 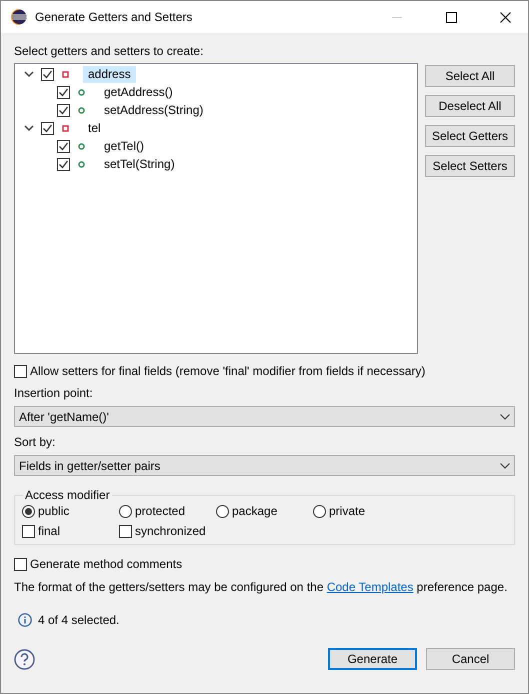 What do you see at coordinates (470, 106) in the screenshot?
I see `select-button: Deselect All` at bounding box center [470, 106].